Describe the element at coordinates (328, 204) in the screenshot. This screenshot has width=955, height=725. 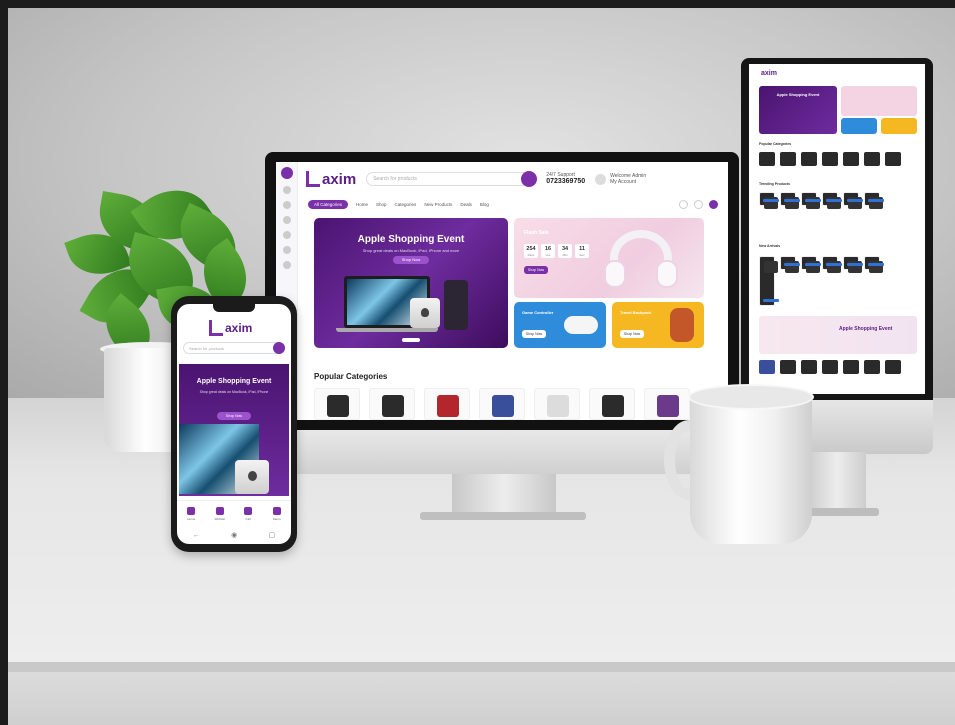
I see `all-categories-button: All Categories` at that location.